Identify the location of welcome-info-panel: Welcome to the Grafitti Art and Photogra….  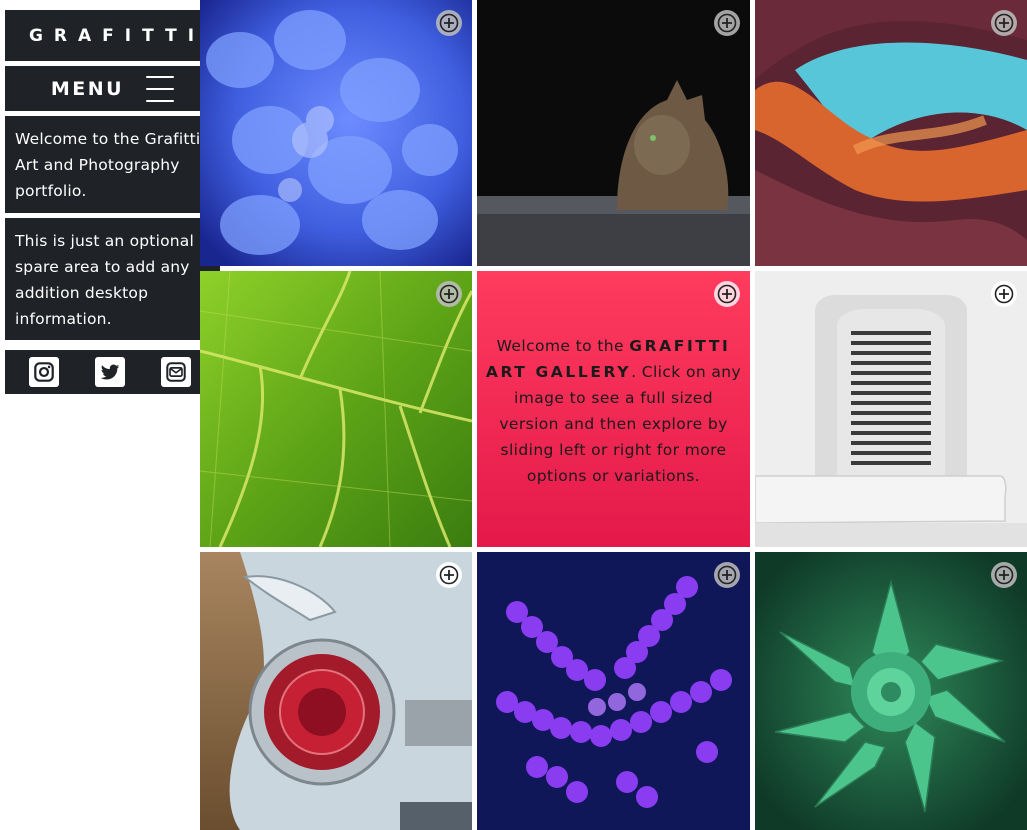
(112, 164).